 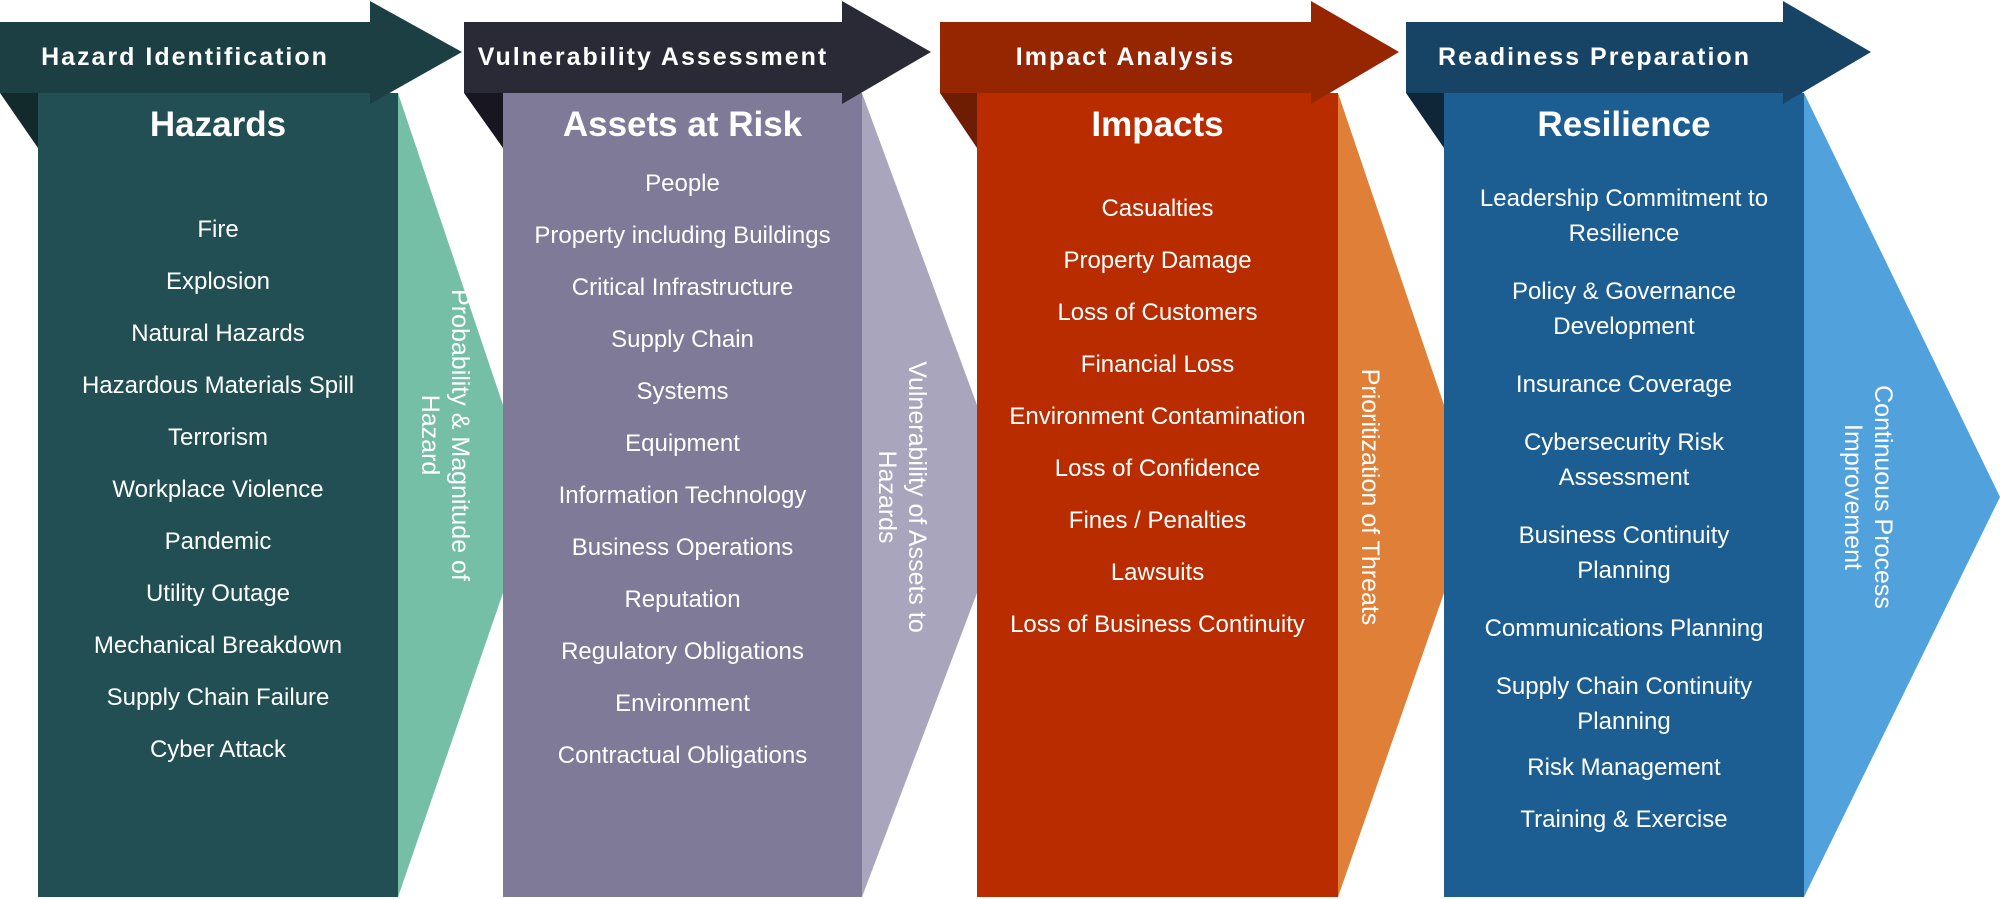 What do you see at coordinates (653, 57) in the screenshot?
I see `stage-header-vulnerability-assessment: Vulnerability Assessment` at bounding box center [653, 57].